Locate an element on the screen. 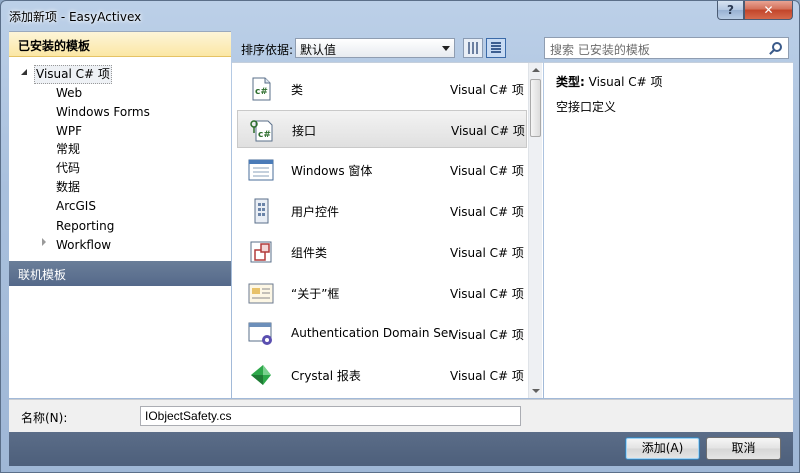 This screenshot has height=473, width=800. scroll-up-arrow-icon is located at coordinates (536, 70).